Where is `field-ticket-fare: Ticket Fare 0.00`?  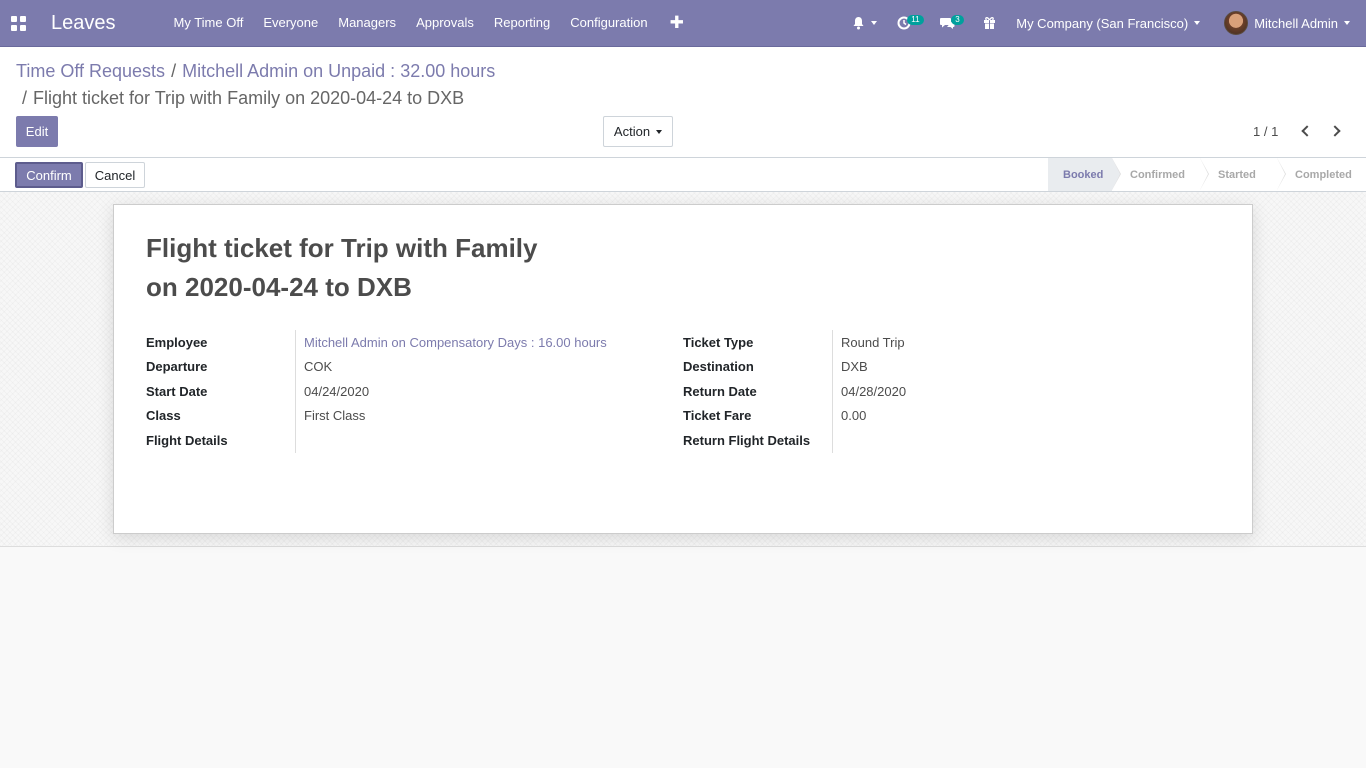
field-ticket-fare: Ticket Fare 0.00 is located at coordinates (794, 415).